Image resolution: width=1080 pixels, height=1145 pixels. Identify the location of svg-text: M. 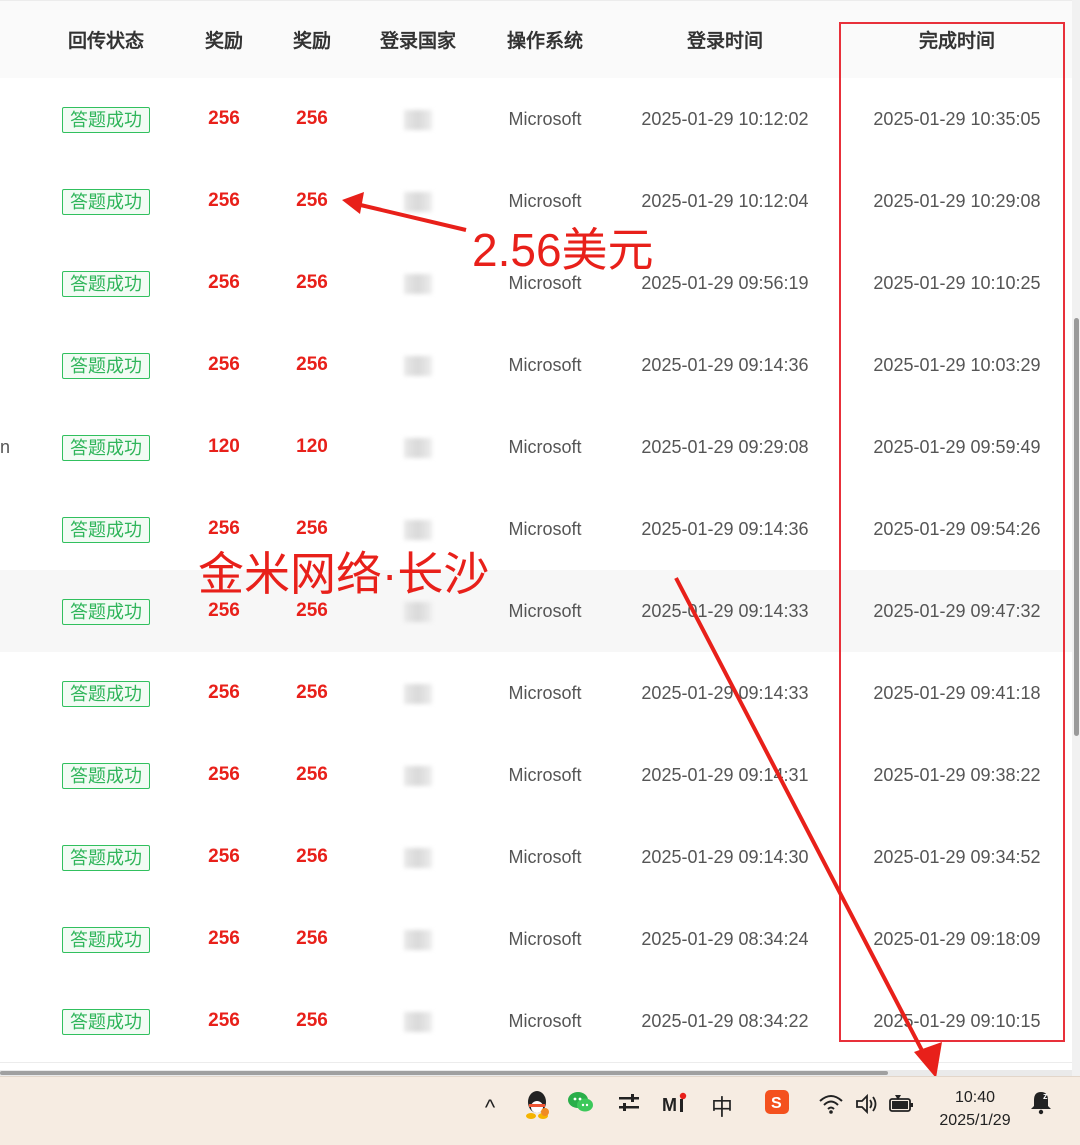
(669, 1105).